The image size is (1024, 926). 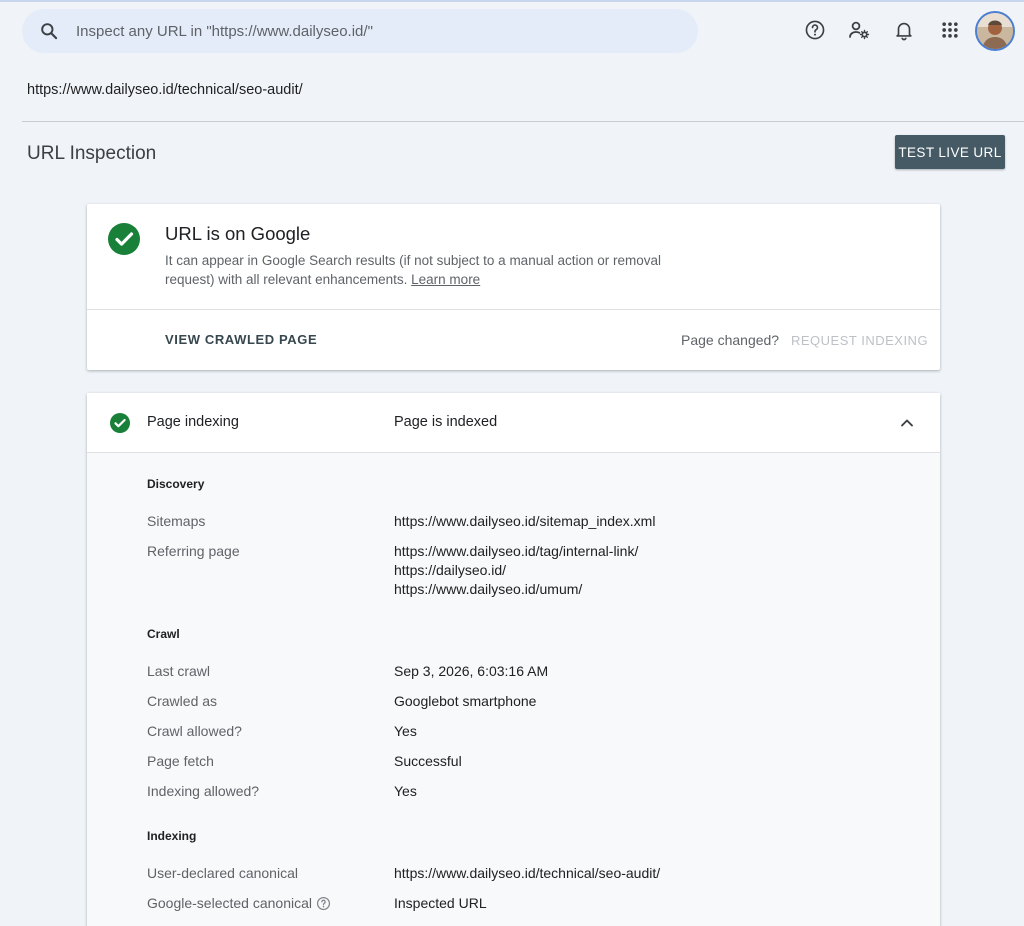 I want to click on request-indexing-button: REQUEST INDEXING, so click(x=859, y=340).